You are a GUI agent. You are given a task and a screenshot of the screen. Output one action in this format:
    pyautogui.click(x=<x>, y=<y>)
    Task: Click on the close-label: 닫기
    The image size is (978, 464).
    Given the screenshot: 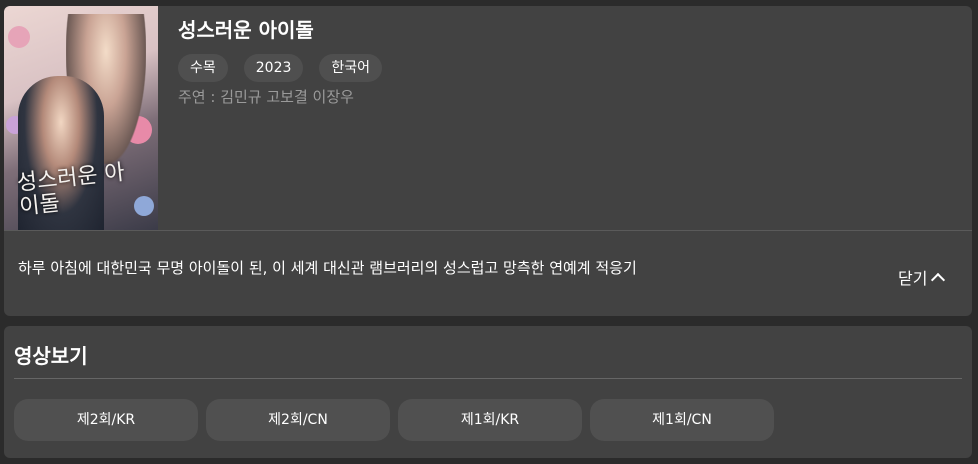 What is the action you would take?
    pyautogui.click(x=913, y=278)
    